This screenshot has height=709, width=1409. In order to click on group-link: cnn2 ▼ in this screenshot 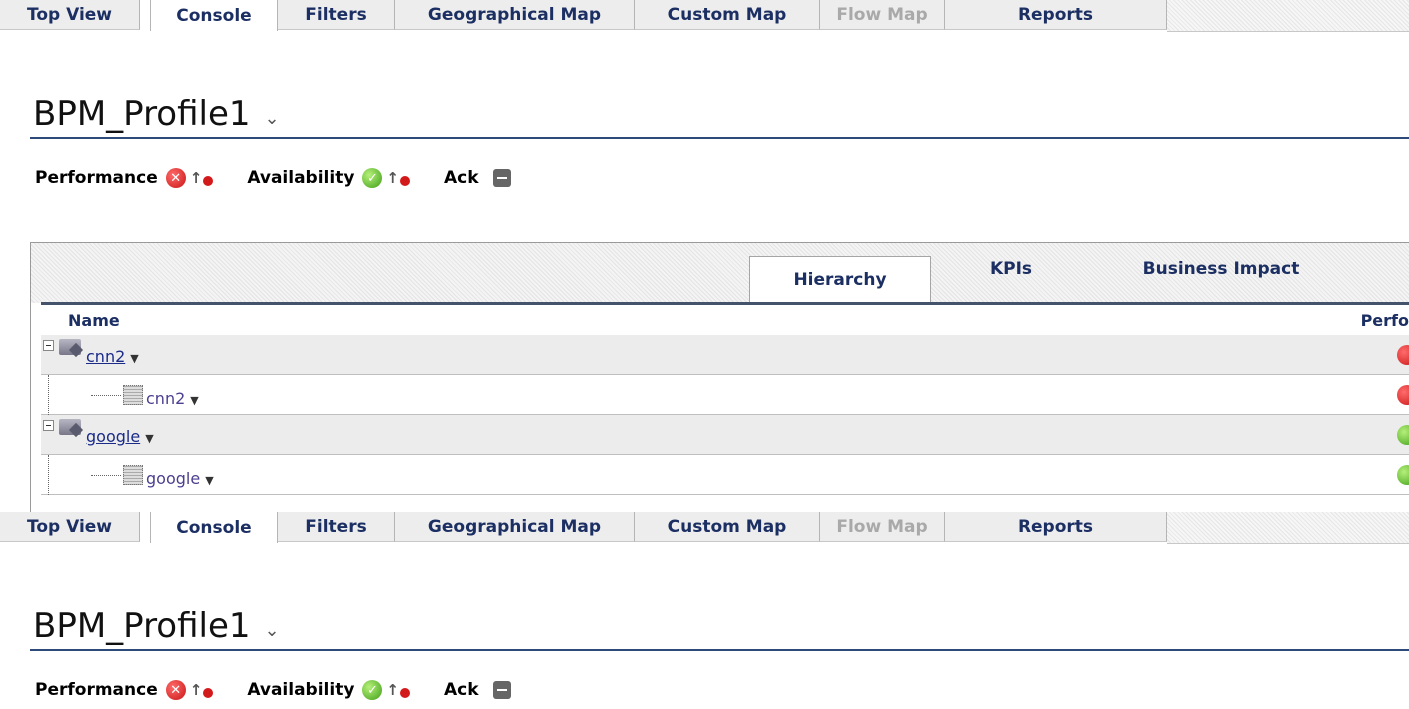, I will do `click(112, 356)`.